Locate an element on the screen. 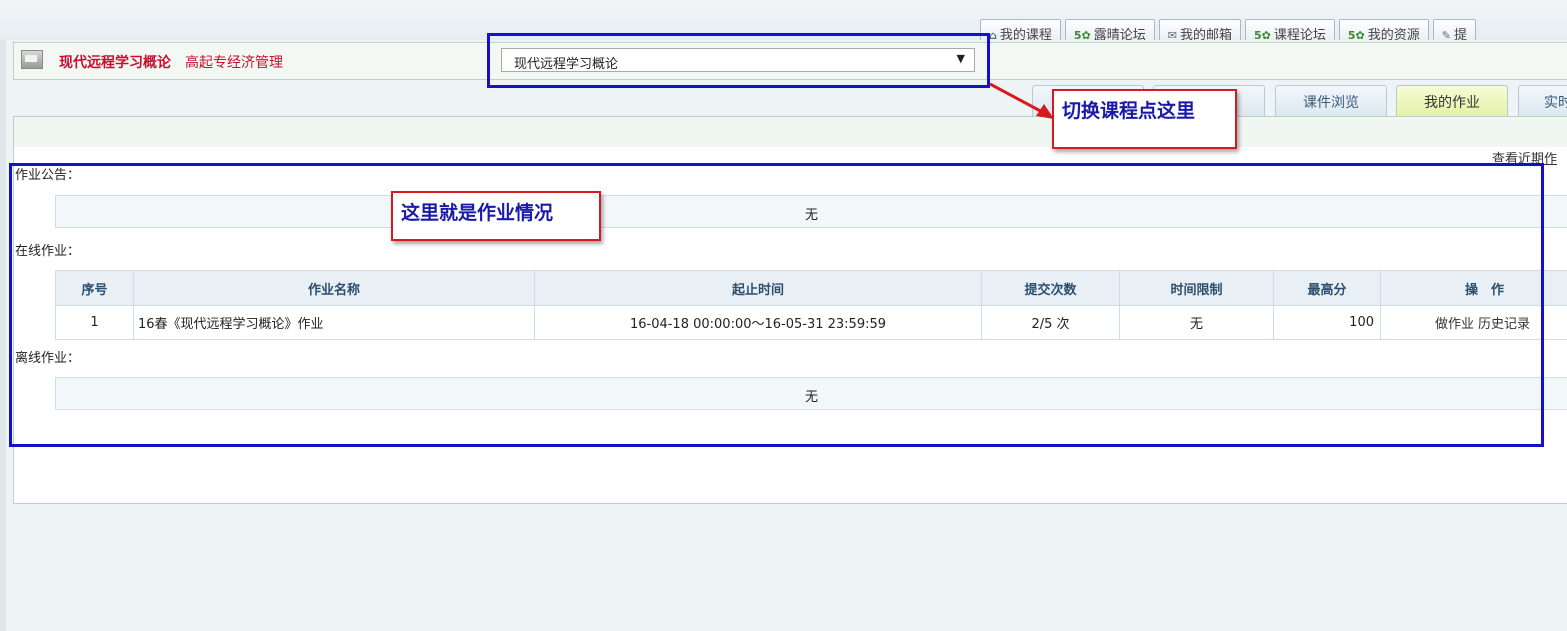  homework-callout: 这里就是作业情况 is located at coordinates (496, 216).